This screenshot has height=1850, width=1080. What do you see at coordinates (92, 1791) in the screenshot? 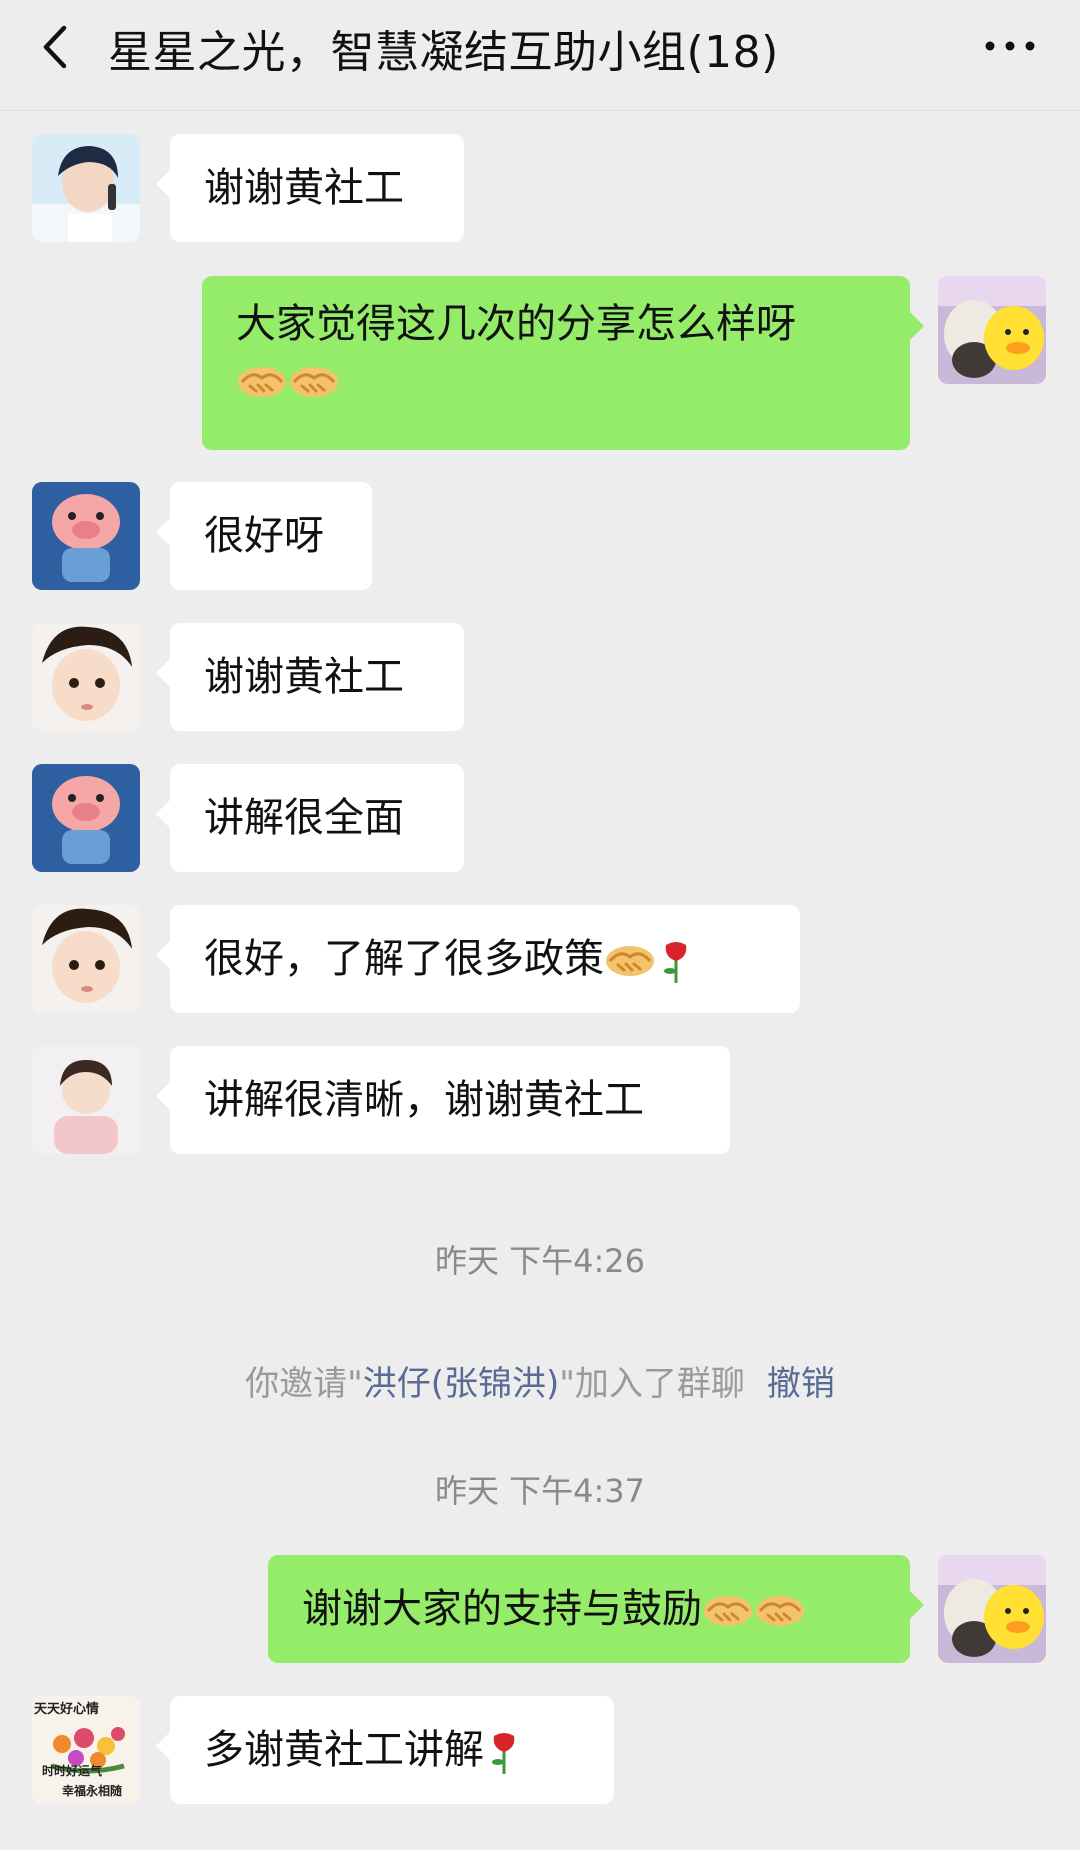
I see `avatar-caption: 幸福永相随` at bounding box center [92, 1791].